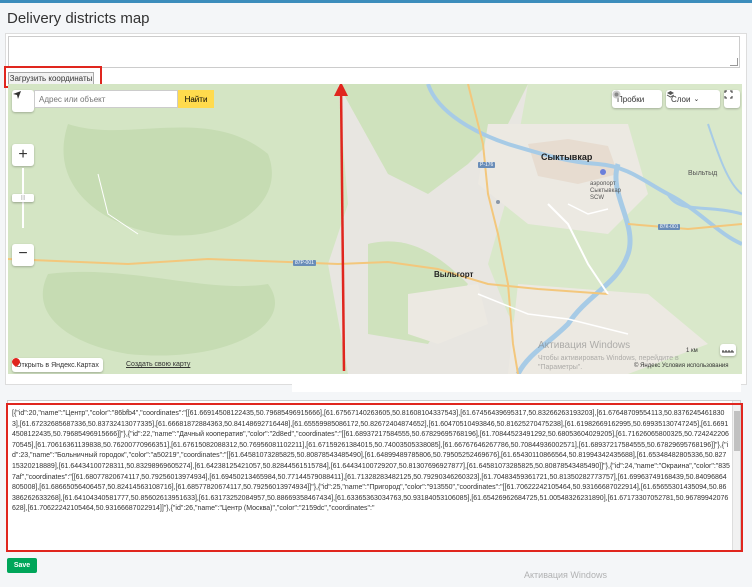 The width and height of the screenshot is (752, 587). I want to click on map-label-vylgort: Выльгорт, so click(454, 274).